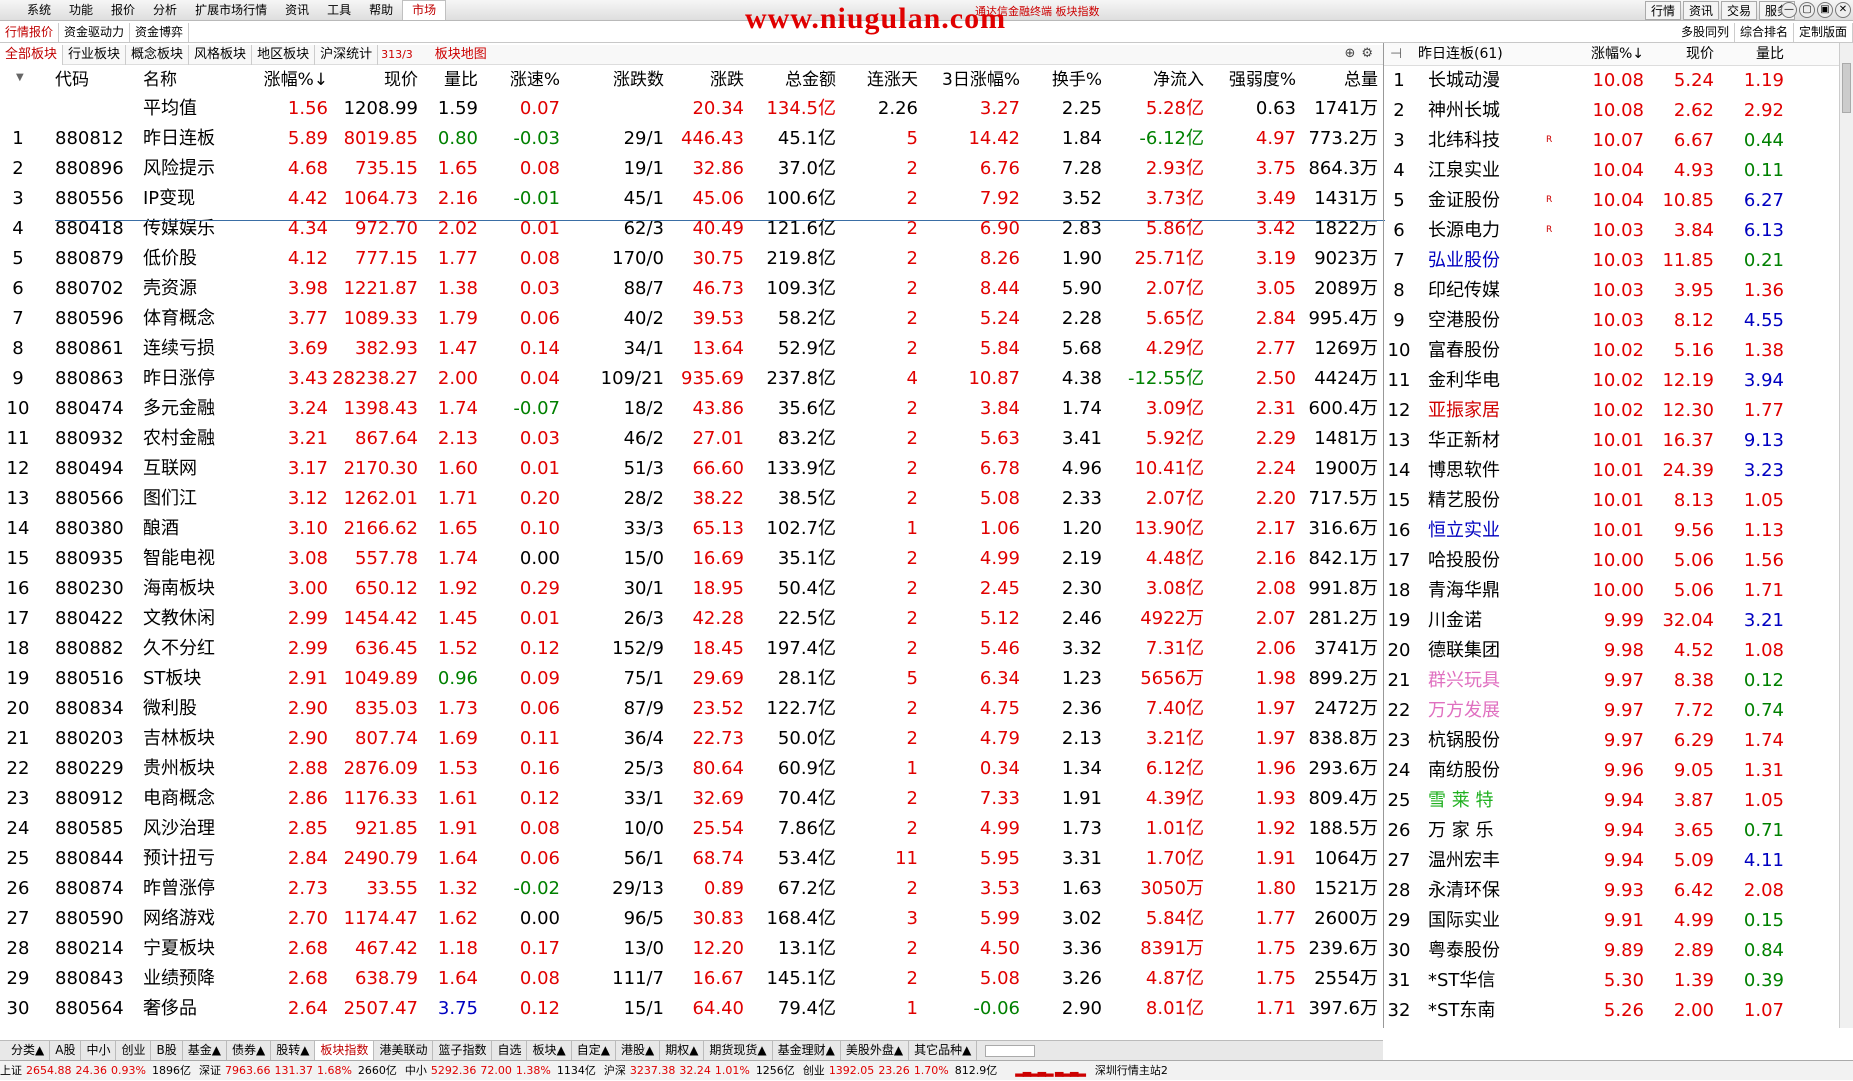 The height and width of the screenshot is (1081, 1853). What do you see at coordinates (1618, 561) in the screenshot?
I see `side-row: 17 哈投股份 10.00 5.06 1.56` at bounding box center [1618, 561].